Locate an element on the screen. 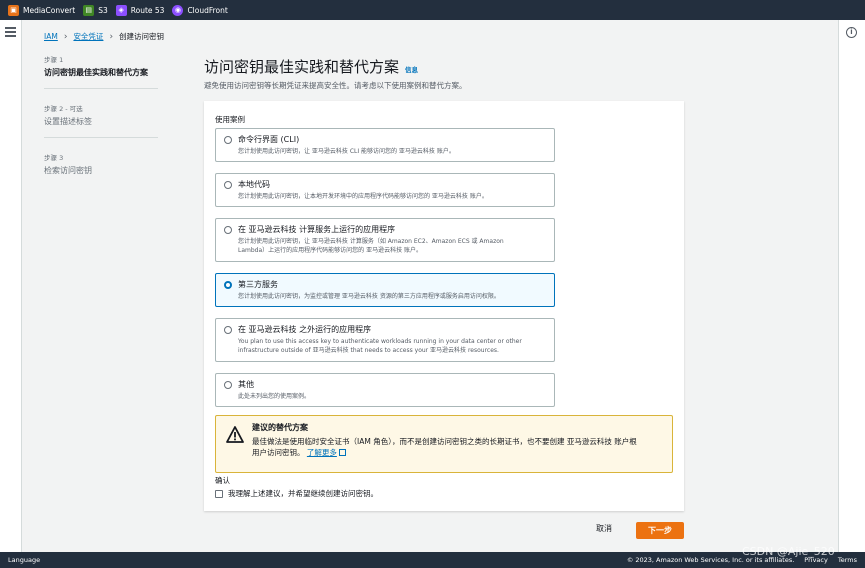  step-label: 步骤 2 - 可选 is located at coordinates (63, 109).